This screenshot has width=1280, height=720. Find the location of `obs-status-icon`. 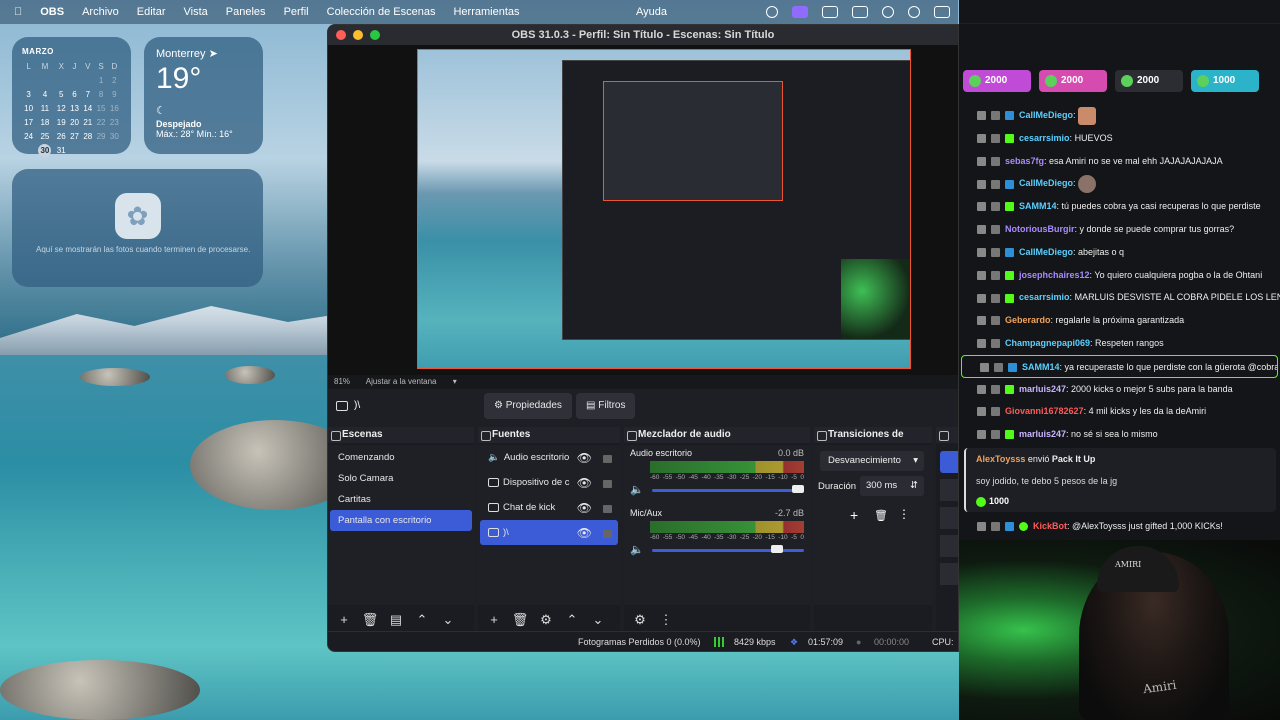

obs-status-icon is located at coordinates (772, 12).